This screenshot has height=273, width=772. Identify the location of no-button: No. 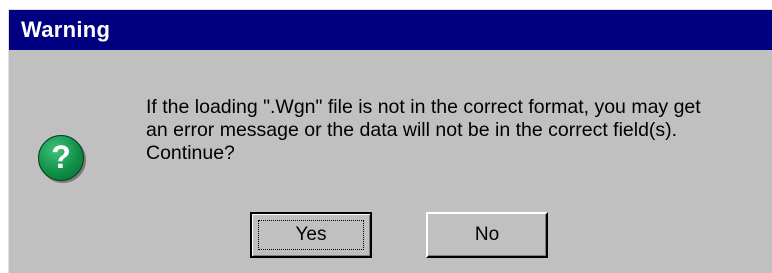
(487, 235).